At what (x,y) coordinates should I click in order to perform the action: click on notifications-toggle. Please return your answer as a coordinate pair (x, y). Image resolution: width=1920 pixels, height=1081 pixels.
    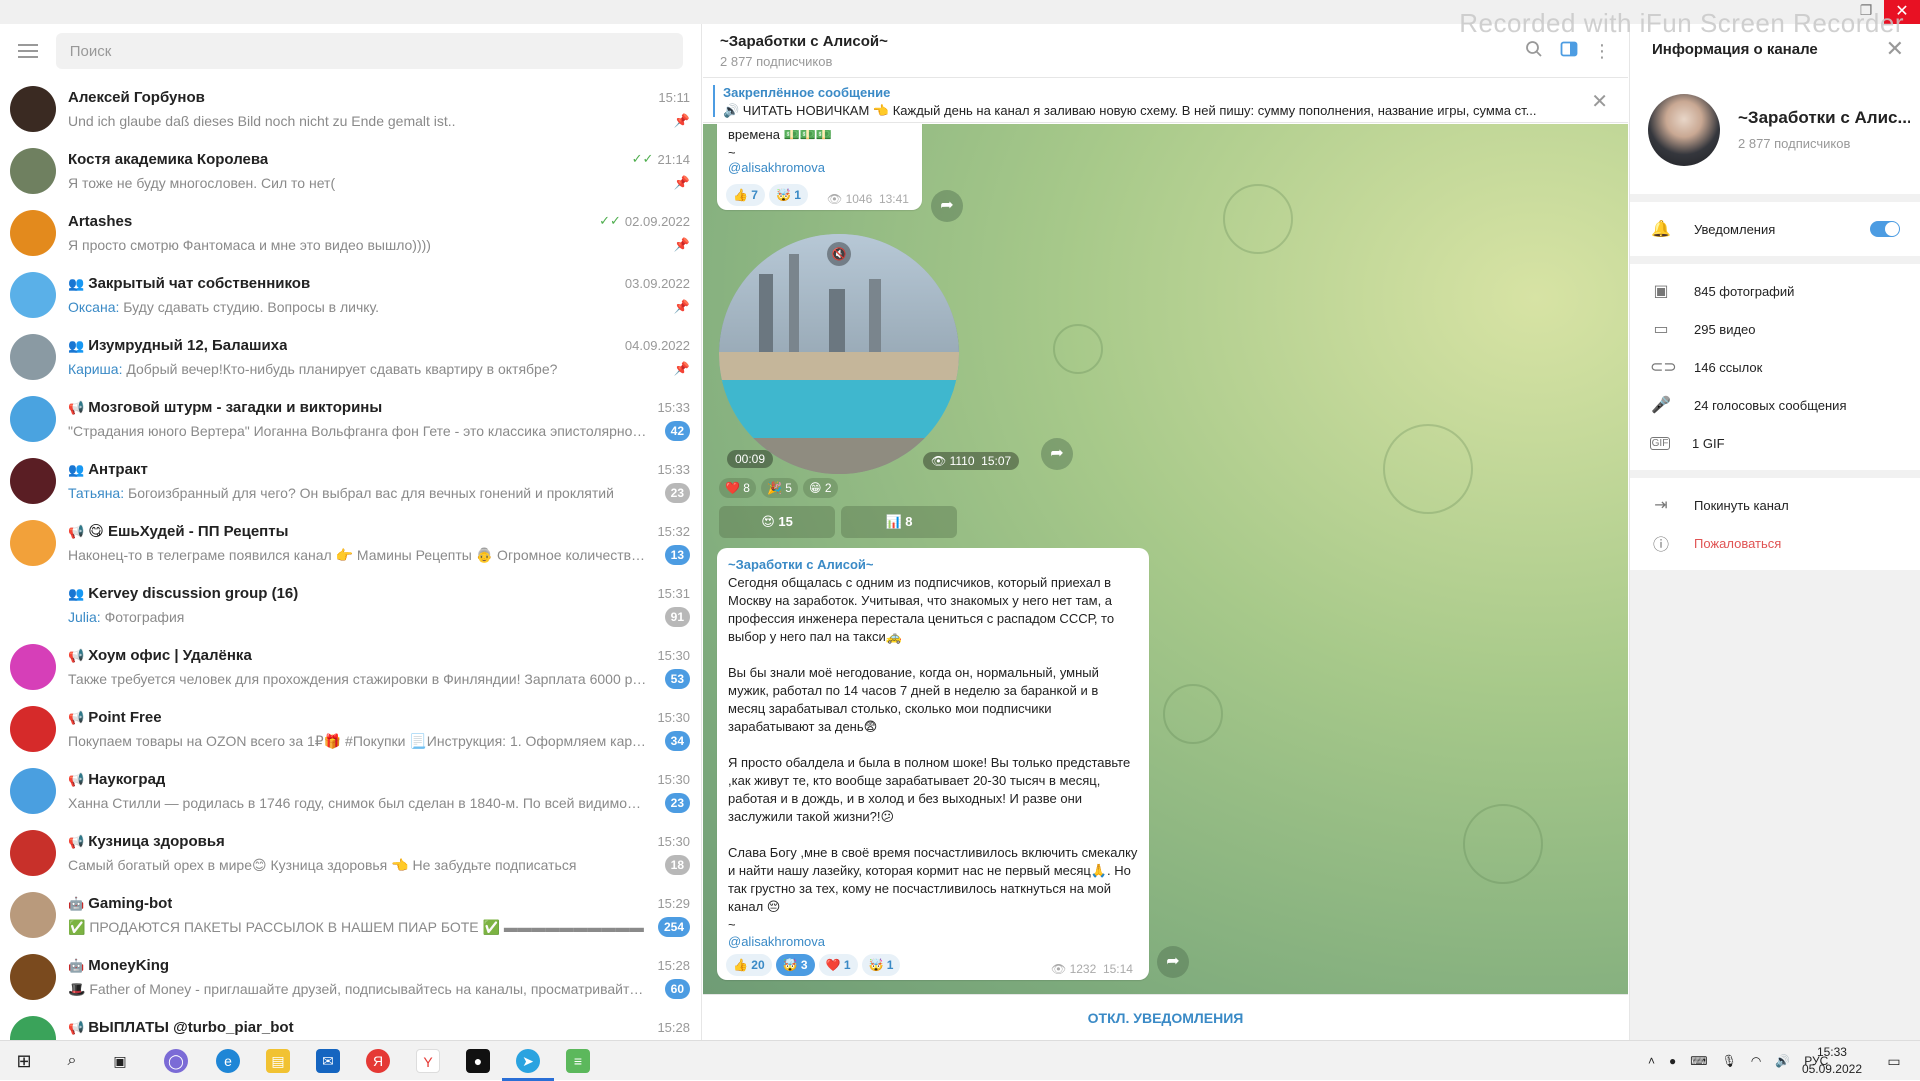
    Looking at the image, I should click on (1885, 229).